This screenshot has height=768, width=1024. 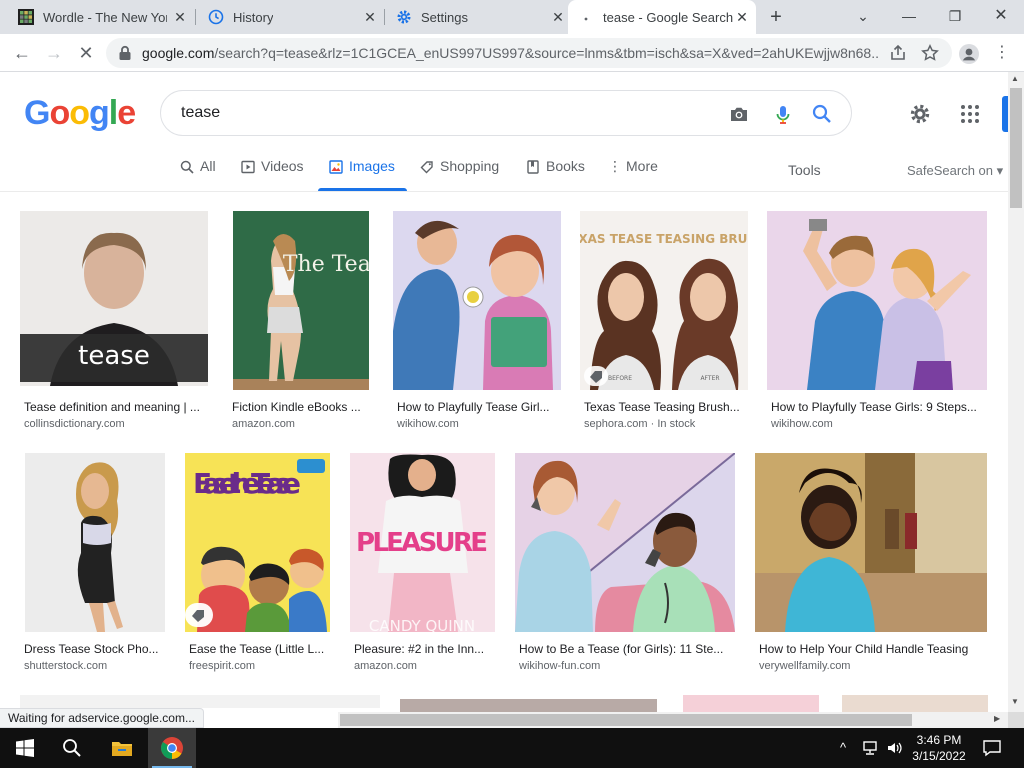 What do you see at coordinates (1015, 701) in the screenshot?
I see `scroll-down-arrow-icon: ▼` at bounding box center [1015, 701].